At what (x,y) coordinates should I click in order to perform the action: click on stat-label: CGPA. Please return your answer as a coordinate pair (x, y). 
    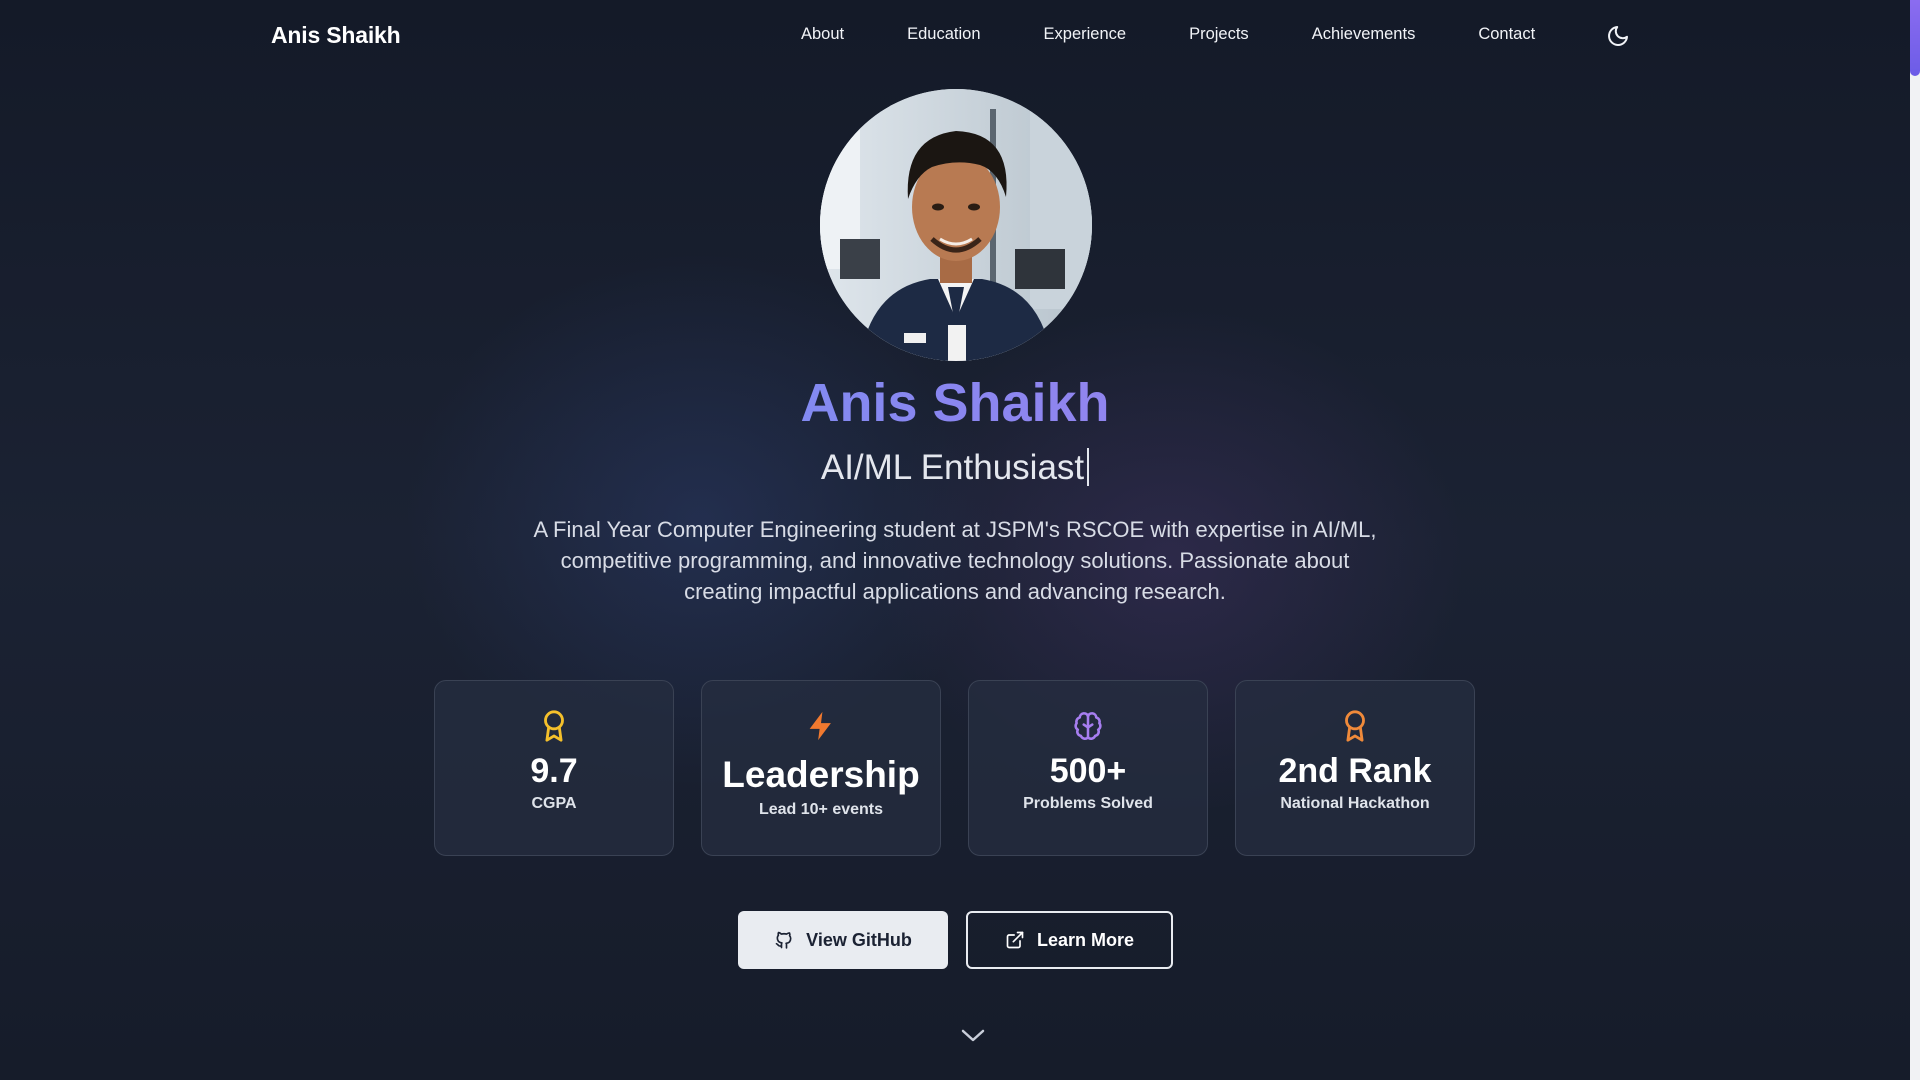
    Looking at the image, I should click on (554, 803).